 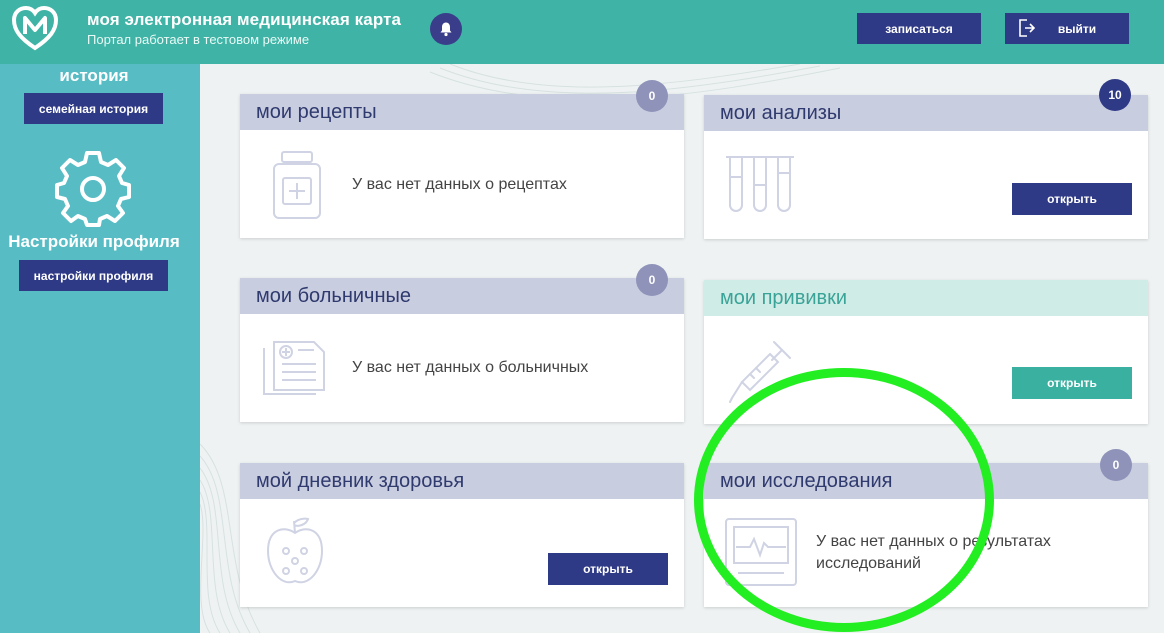 What do you see at coordinates (926, 352) in the screenshot?
I see `vaccinations-card: мои прививки открыть` at bounding box center [926, 352].